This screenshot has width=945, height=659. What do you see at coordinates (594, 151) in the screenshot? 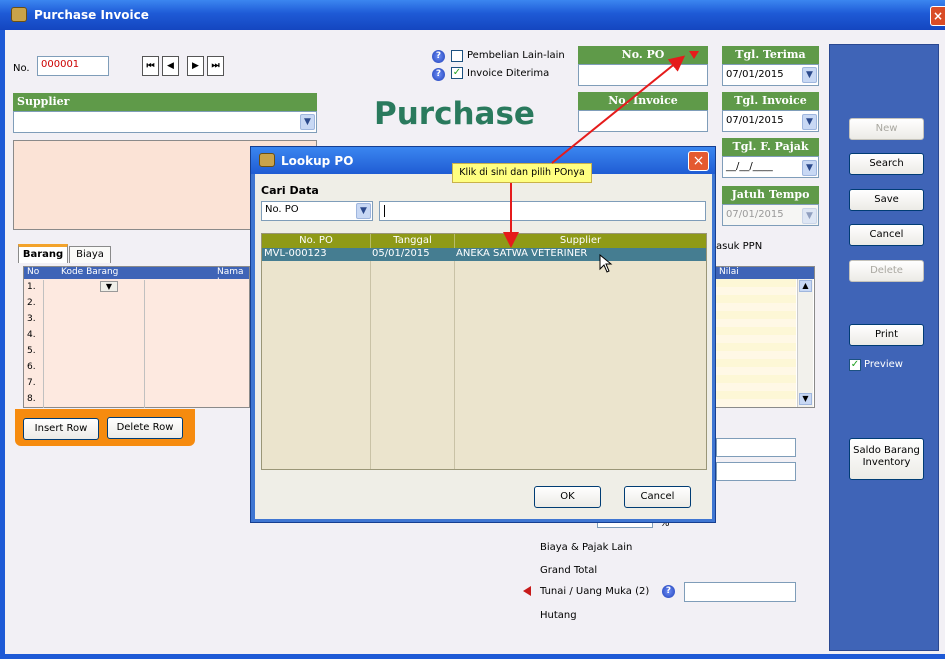
I see `annotation-arrows` at bounding box center [594, 151].